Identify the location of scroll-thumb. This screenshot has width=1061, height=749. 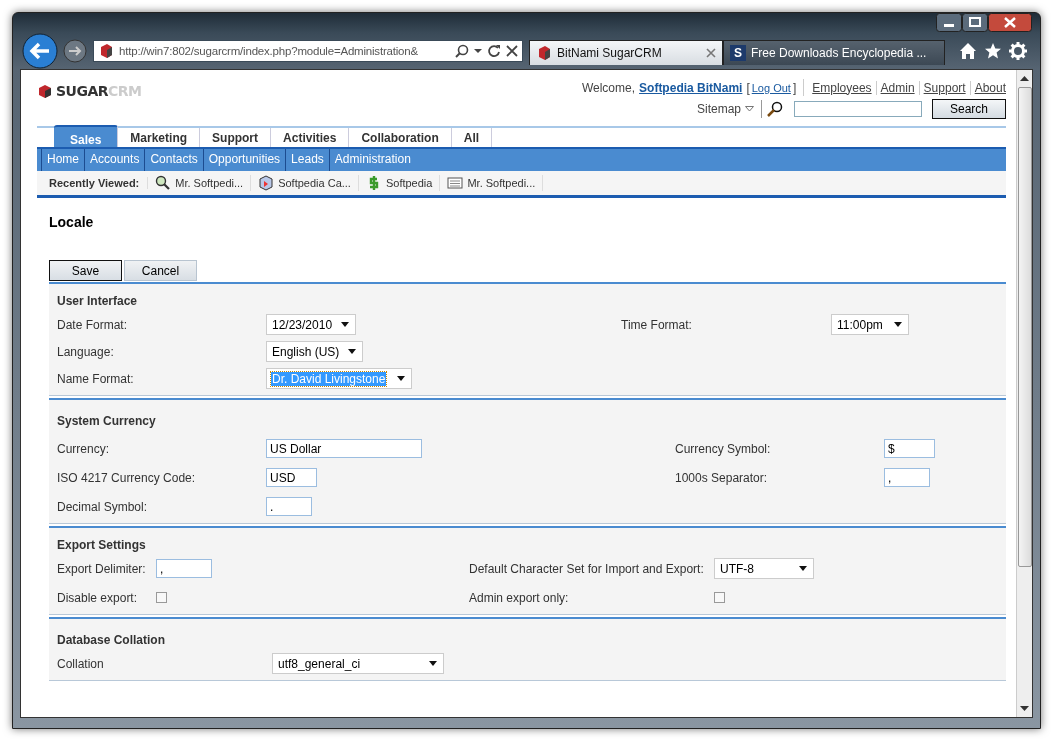
(1024, 327).